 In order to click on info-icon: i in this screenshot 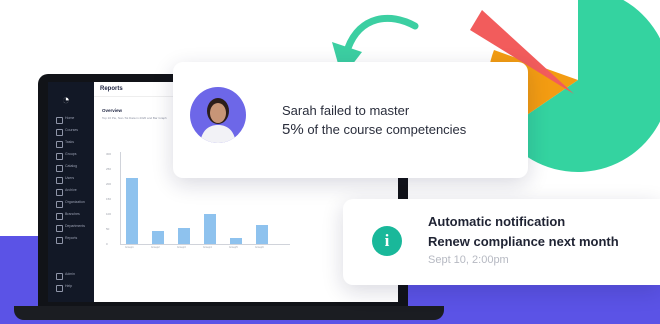, I will do `click(387, 241)`.